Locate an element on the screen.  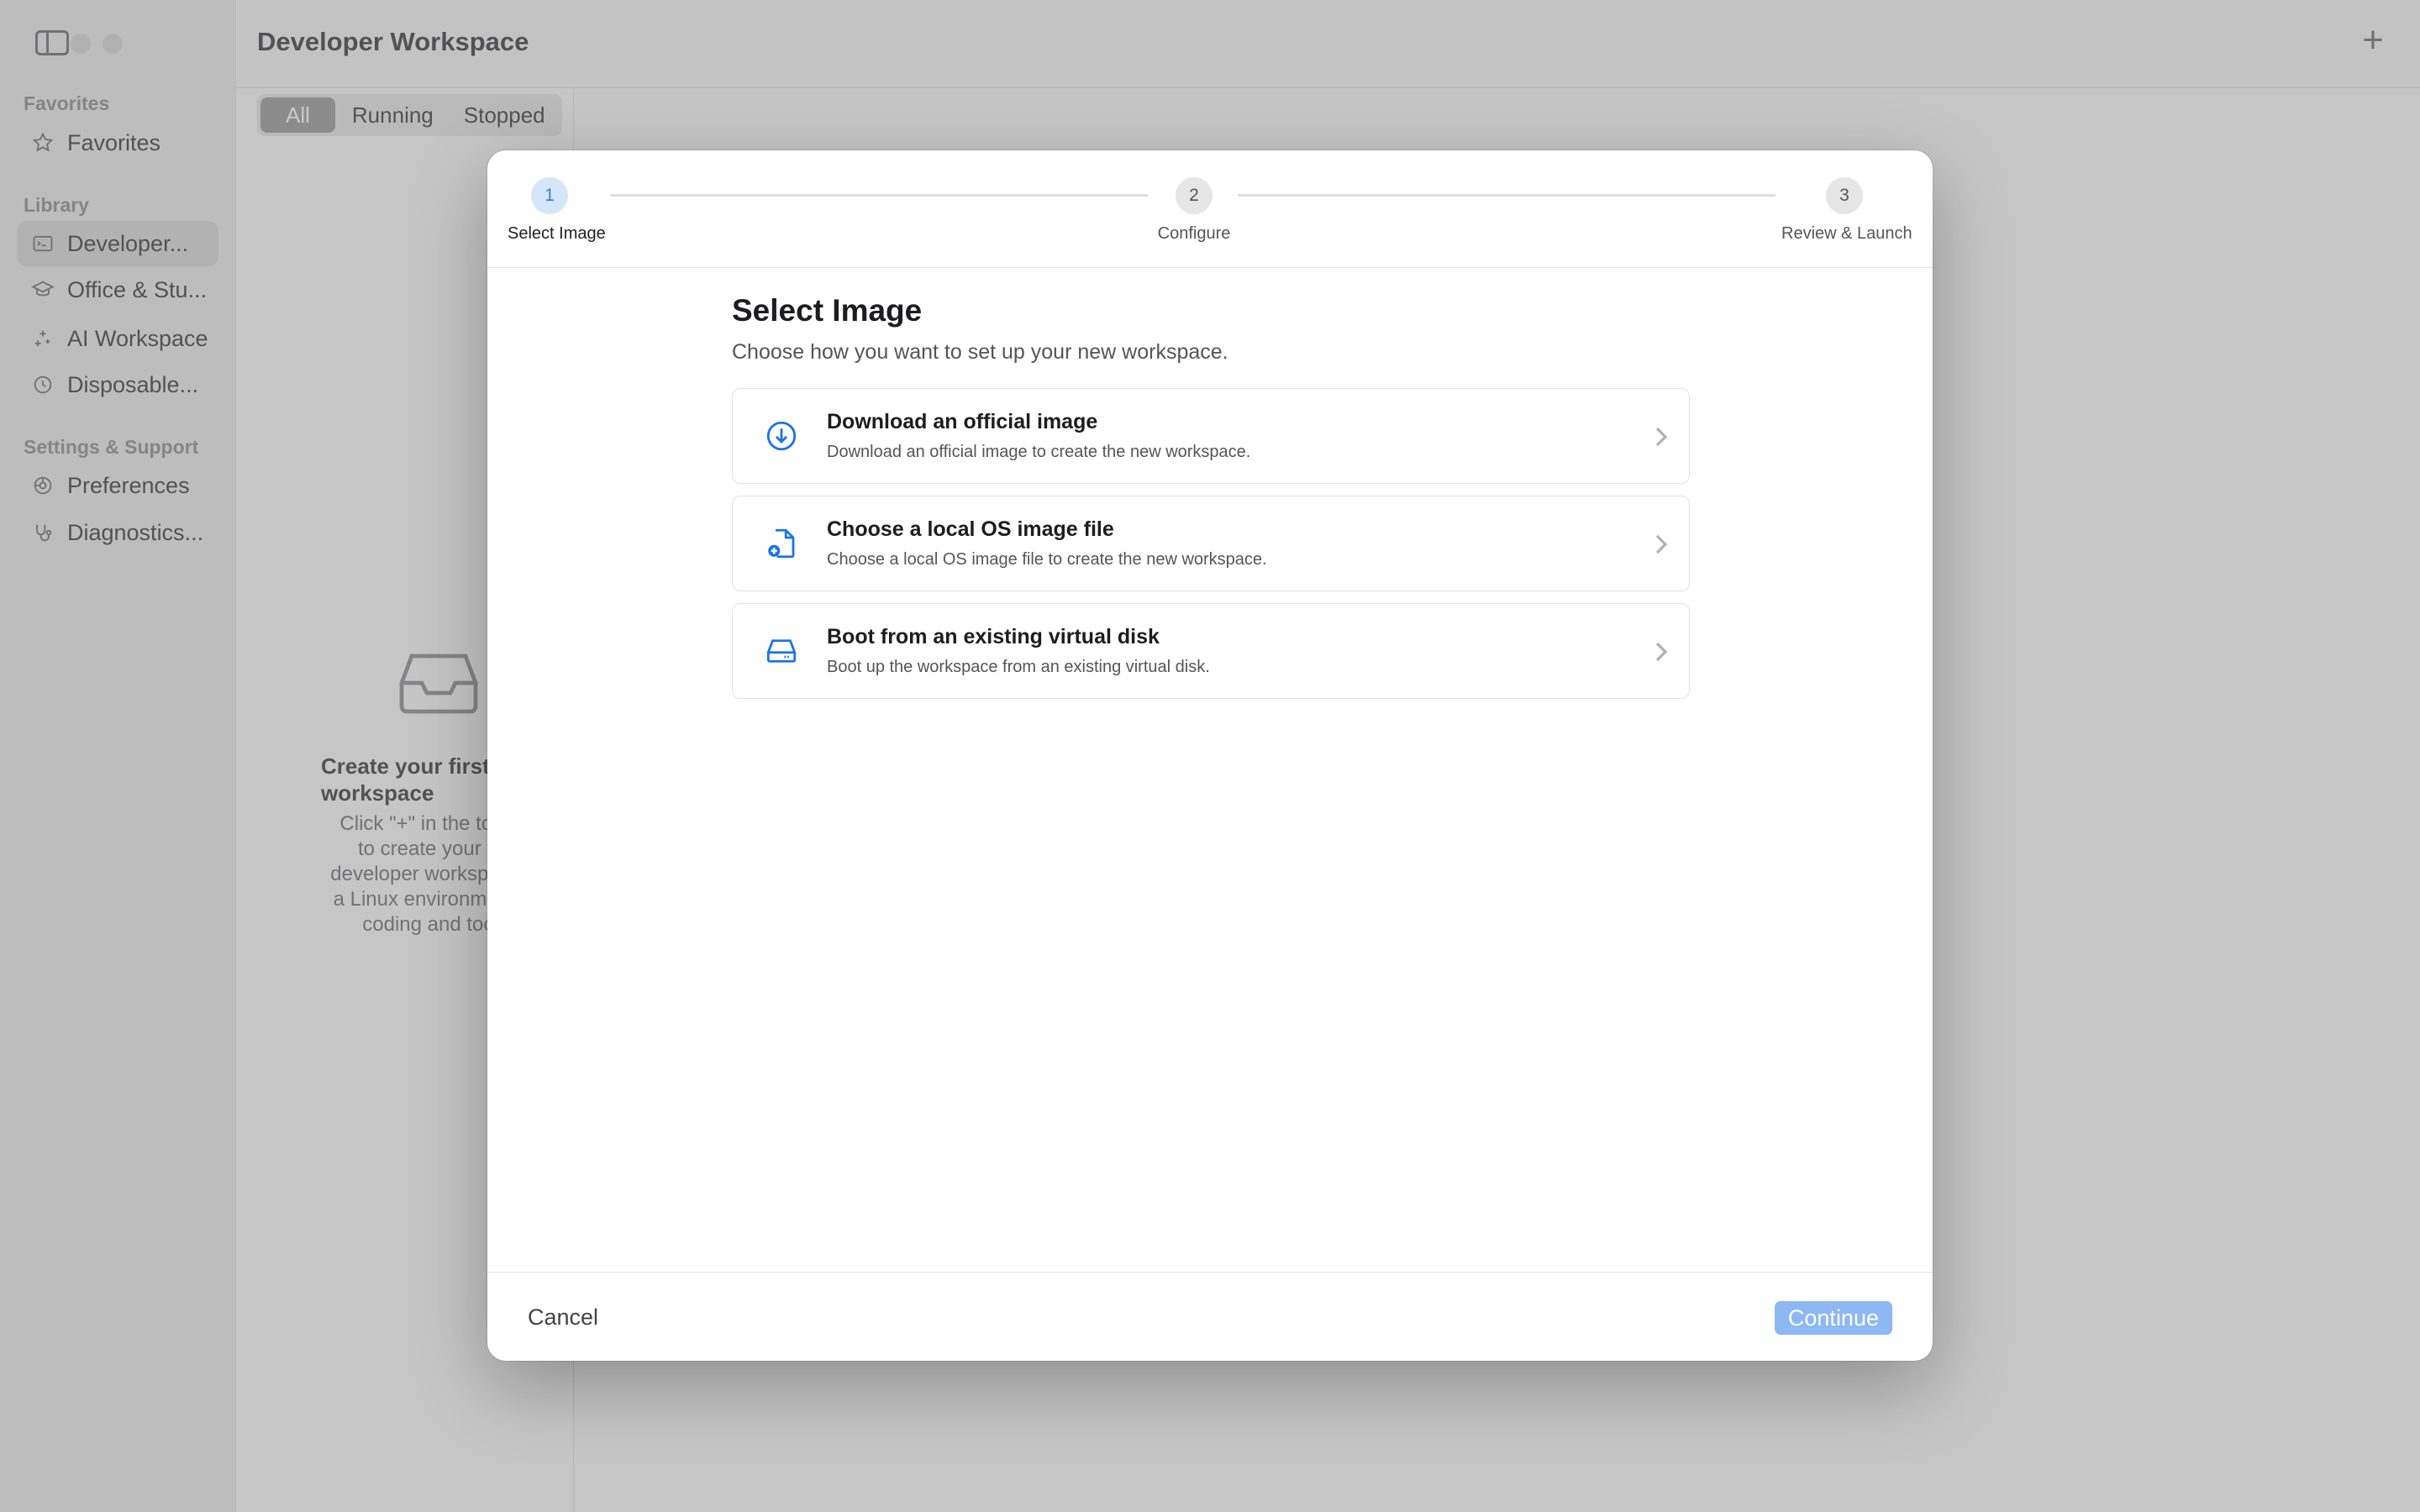
step-label: Select Image is located at coordinates (557, 233).